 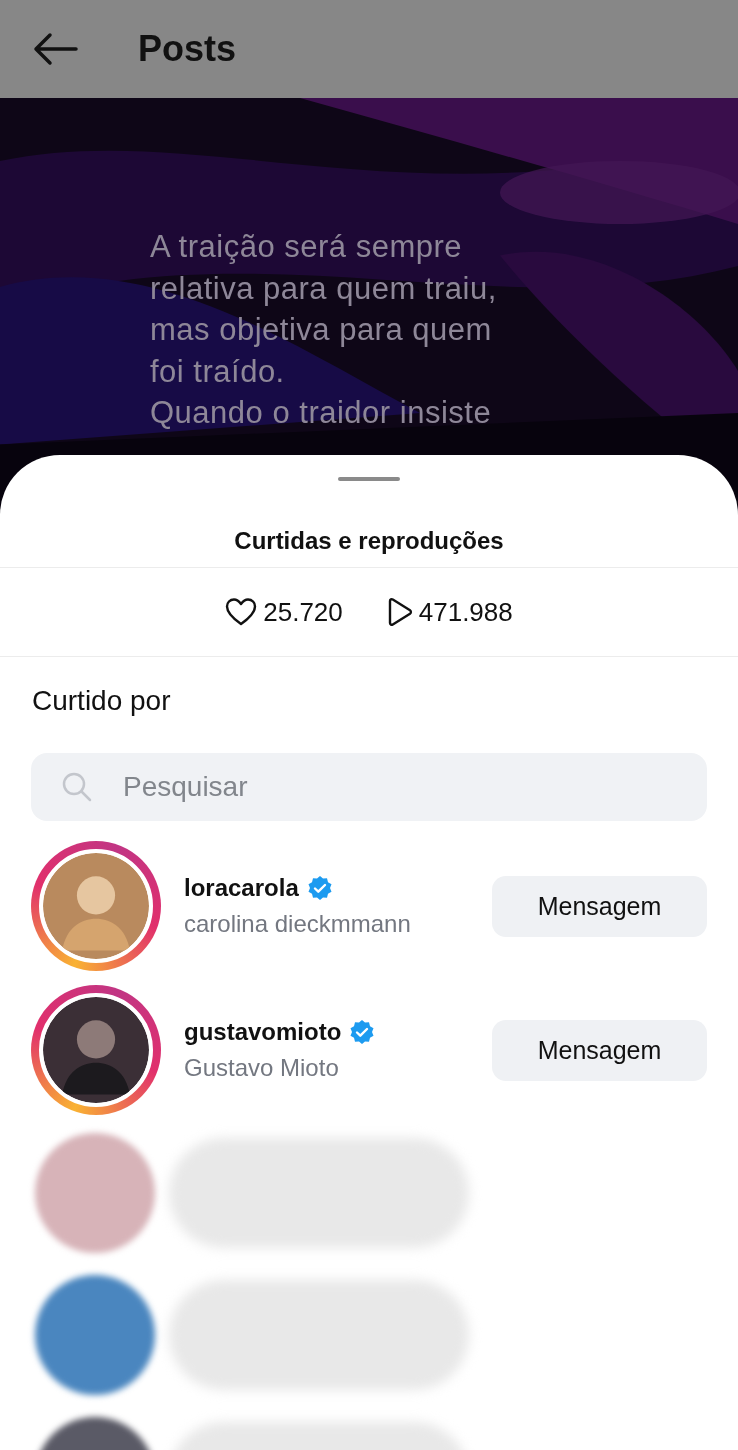 I want to click on quote-line: A traição será sempre, so click(x=307, y=247).